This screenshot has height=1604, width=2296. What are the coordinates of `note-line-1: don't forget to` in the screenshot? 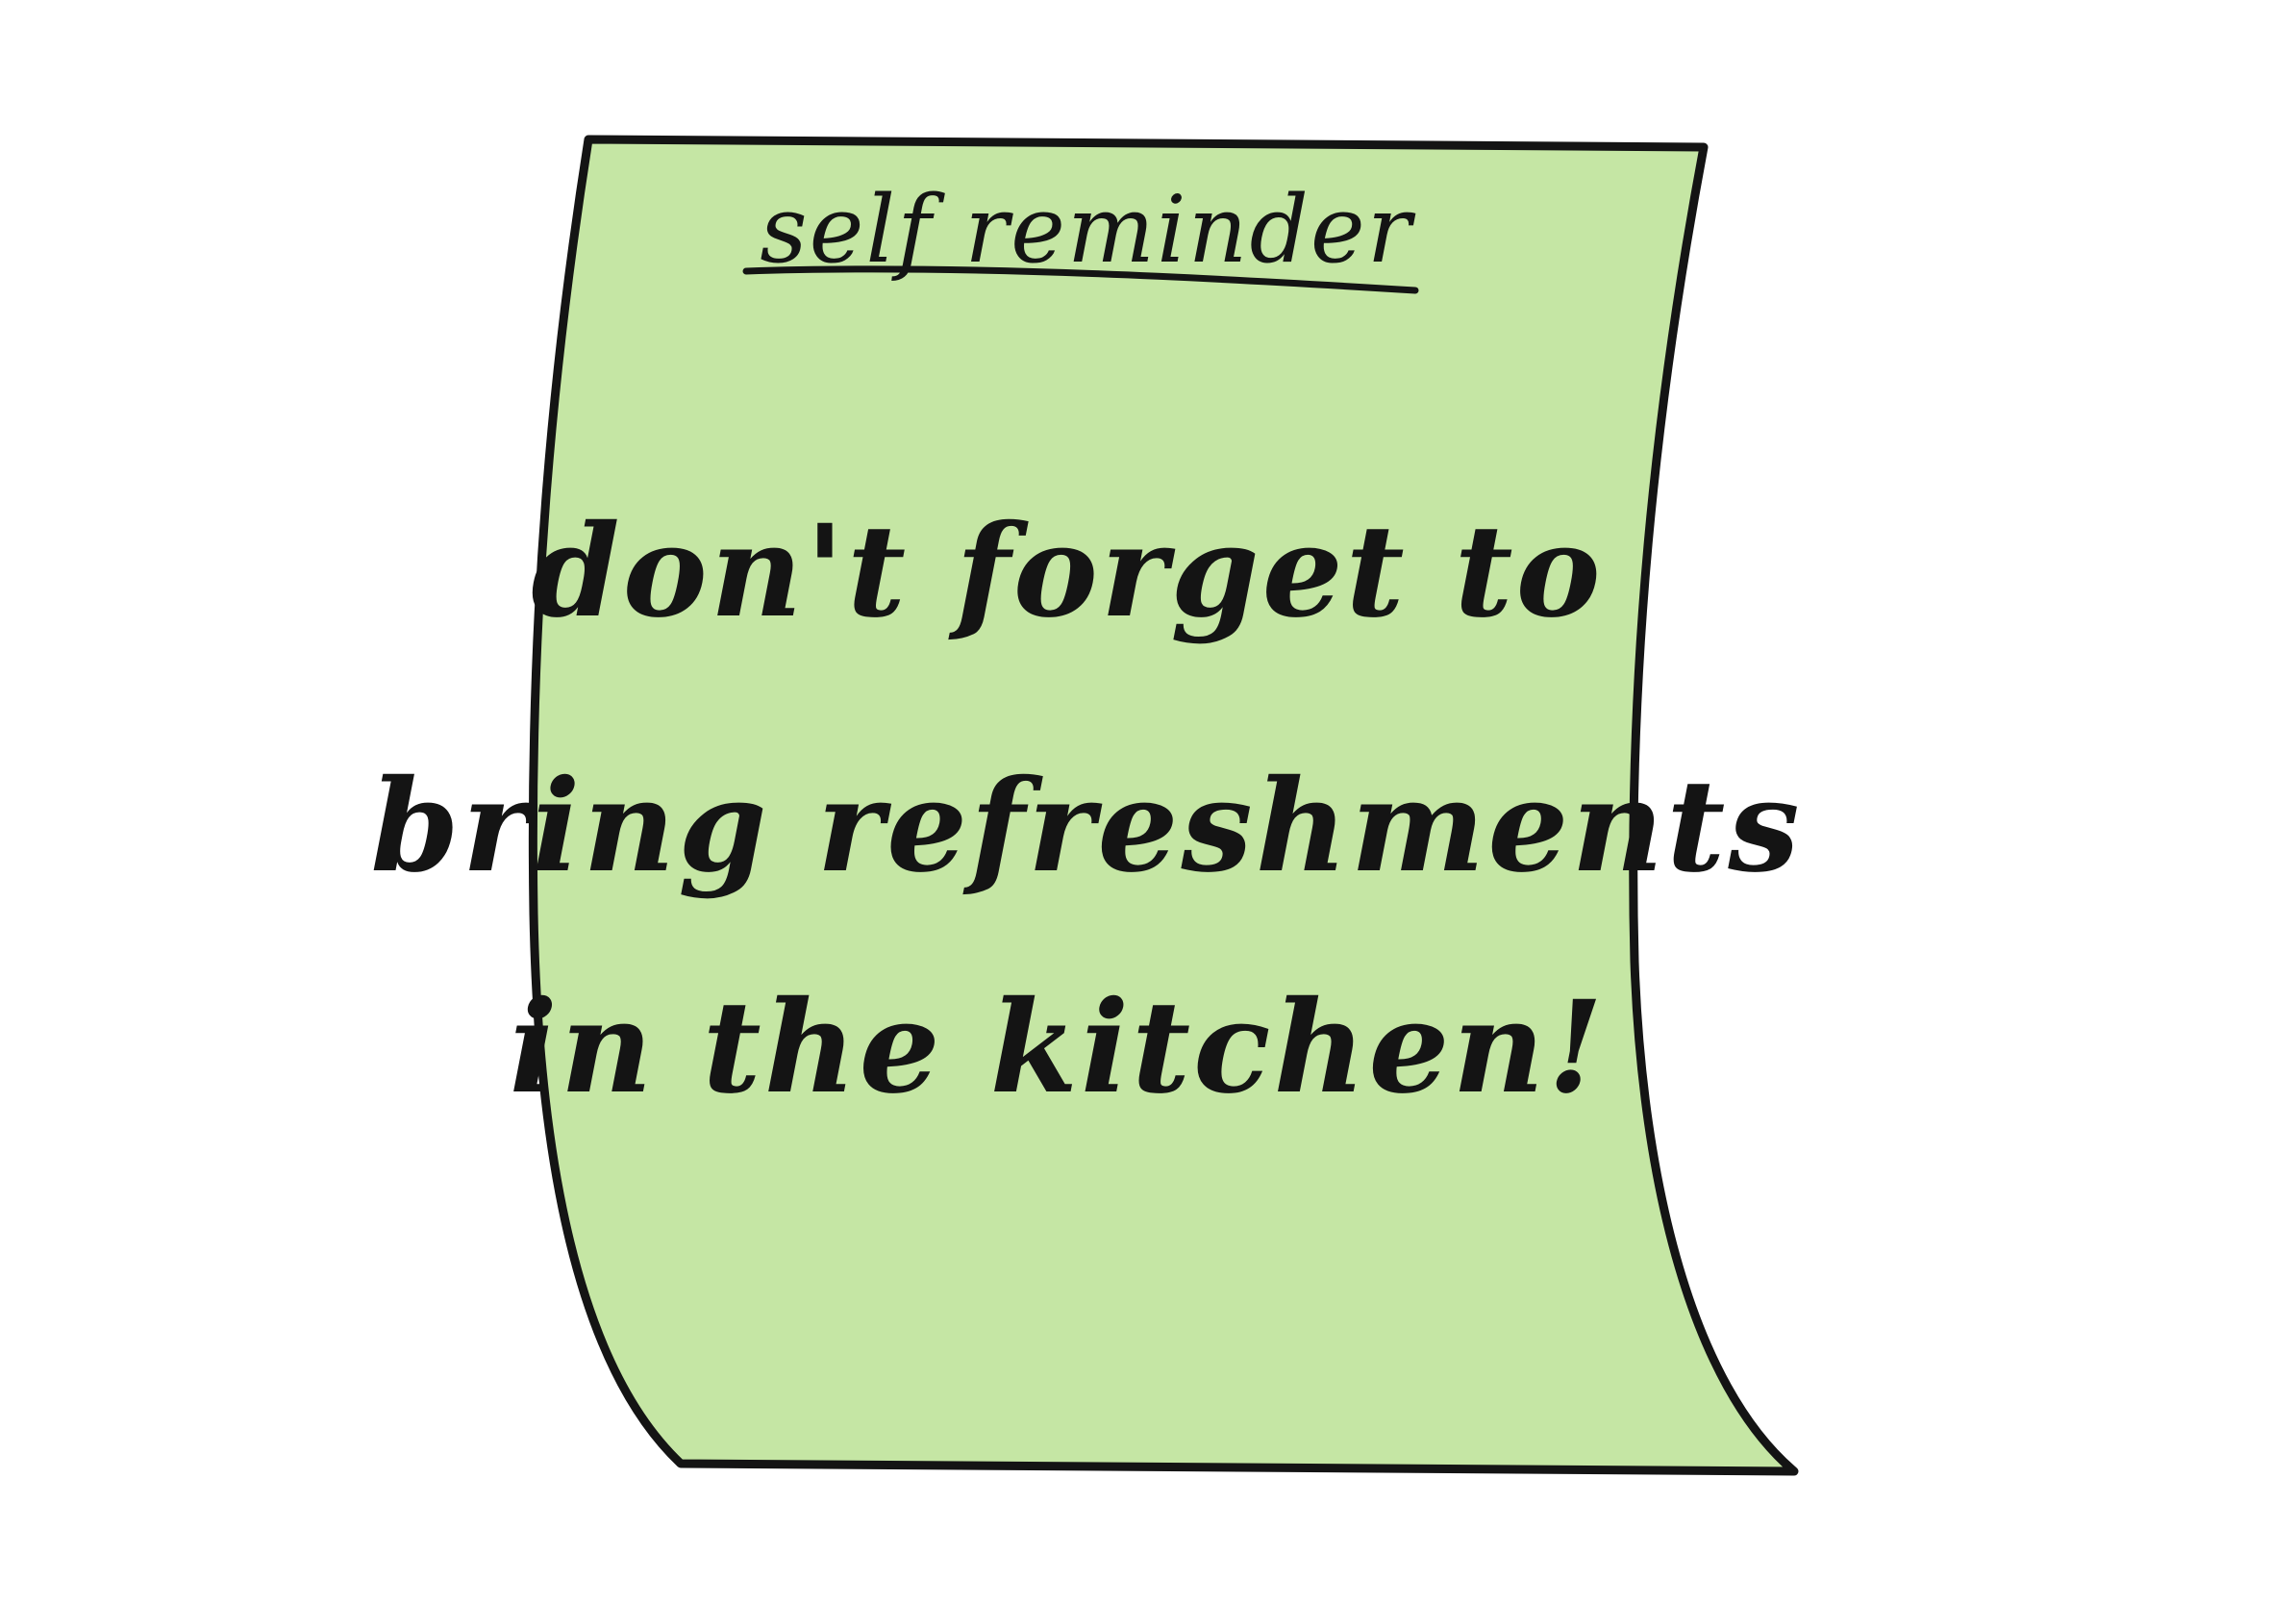 It's located at (1067, 571).